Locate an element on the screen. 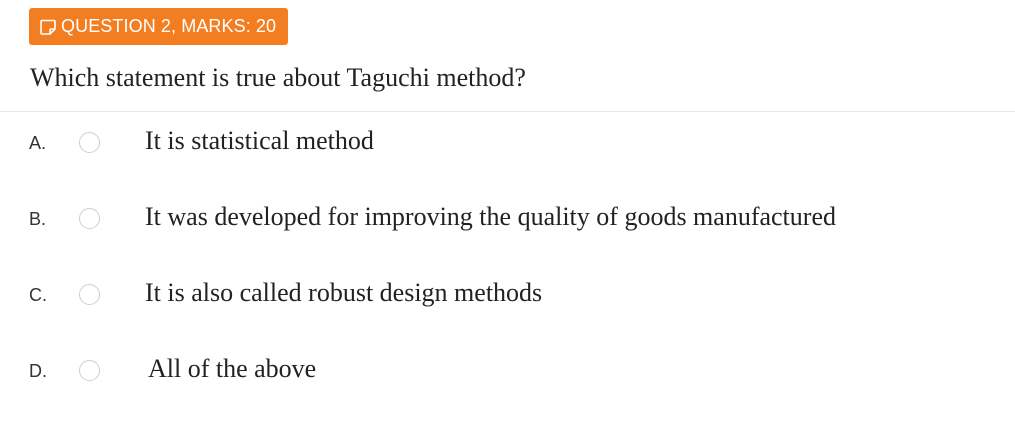 This screenshot has height=433, width=1015. option-text: All of the above is located at coordinates (232, 368).